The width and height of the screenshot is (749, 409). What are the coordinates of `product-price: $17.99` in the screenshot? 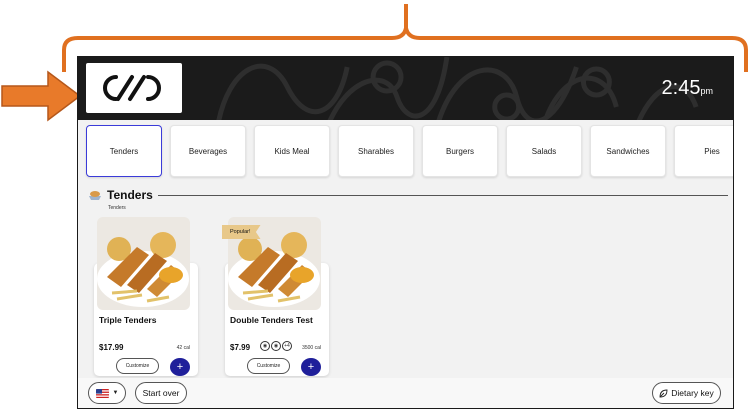 It's located at (111, 347).